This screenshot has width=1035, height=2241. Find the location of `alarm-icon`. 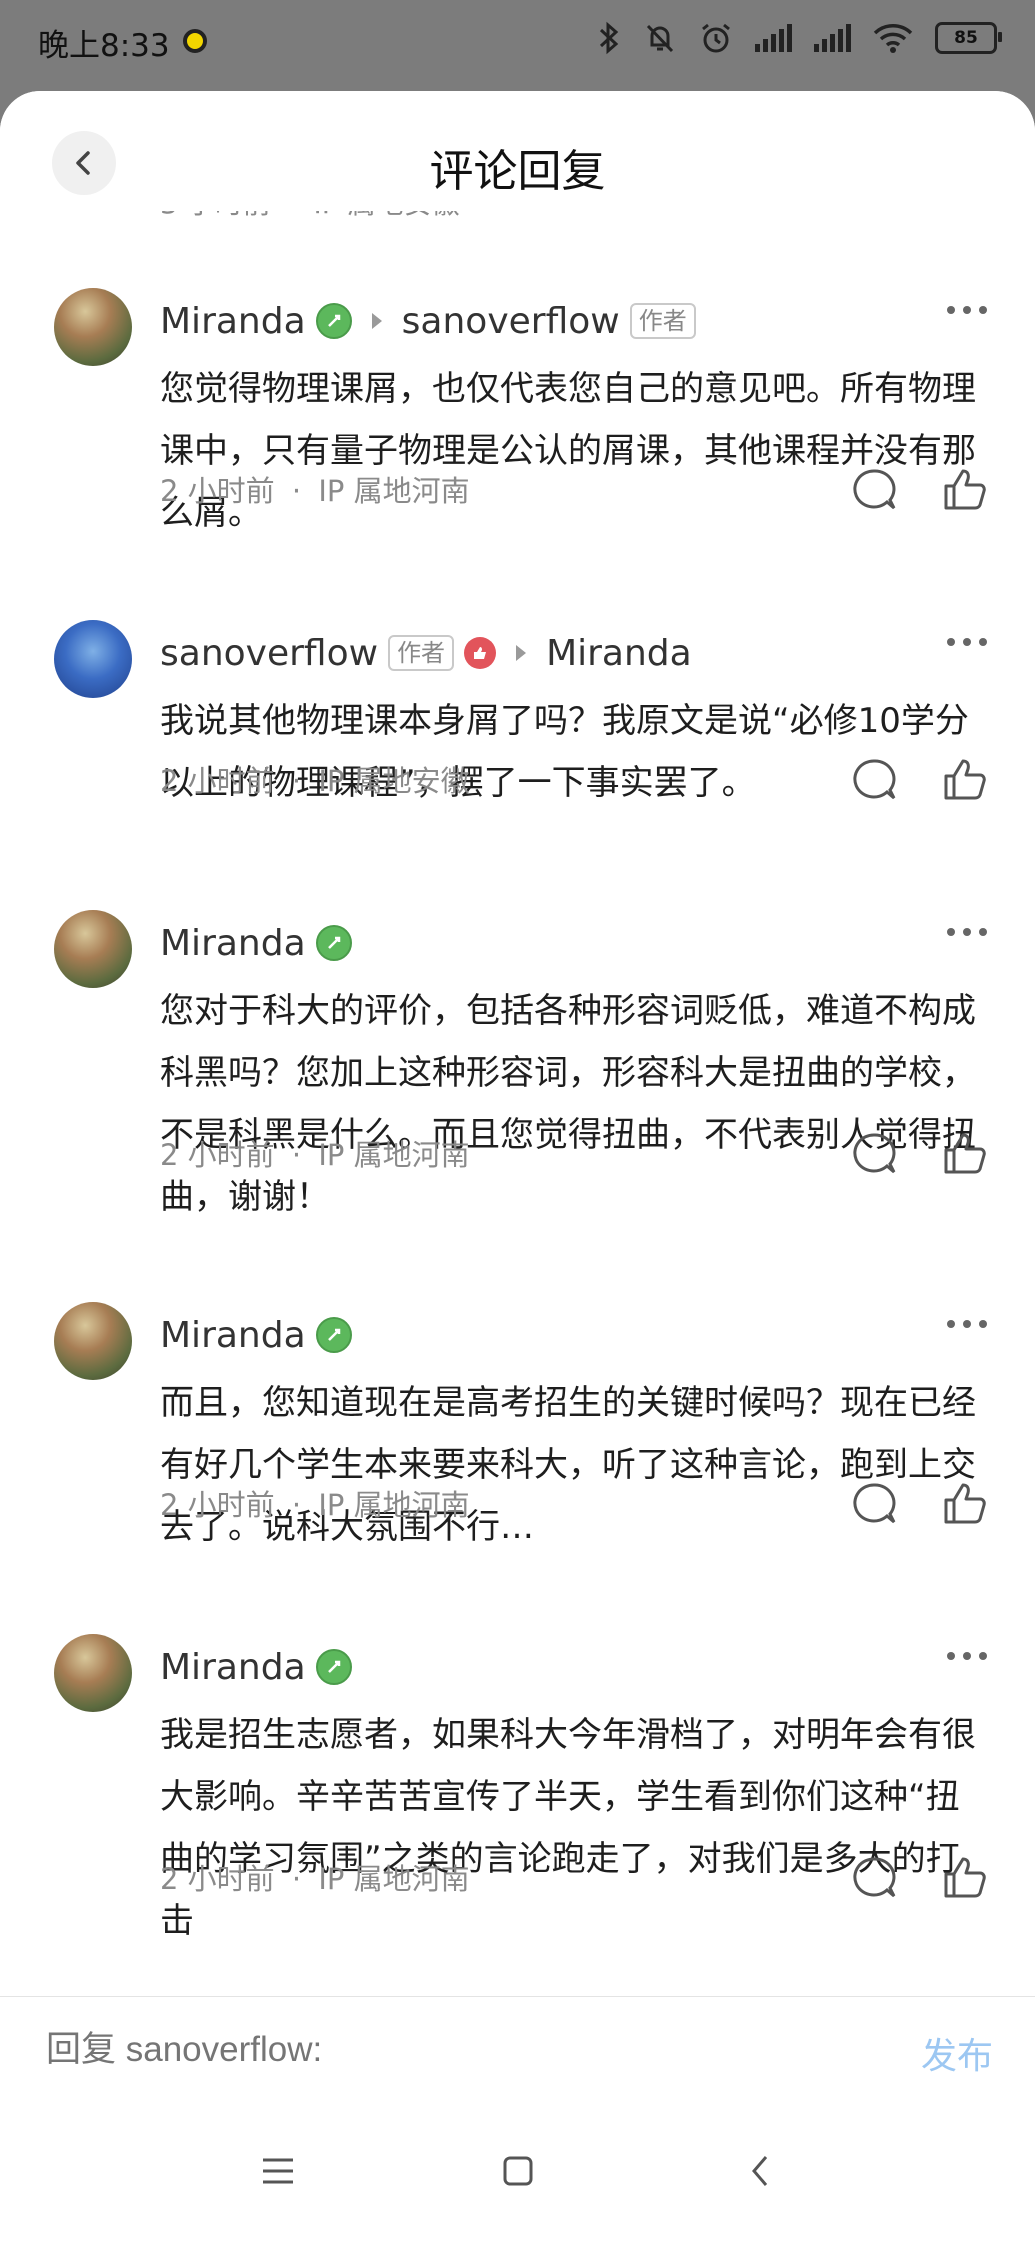

alarm-icon is located at coordinates (716, 38).